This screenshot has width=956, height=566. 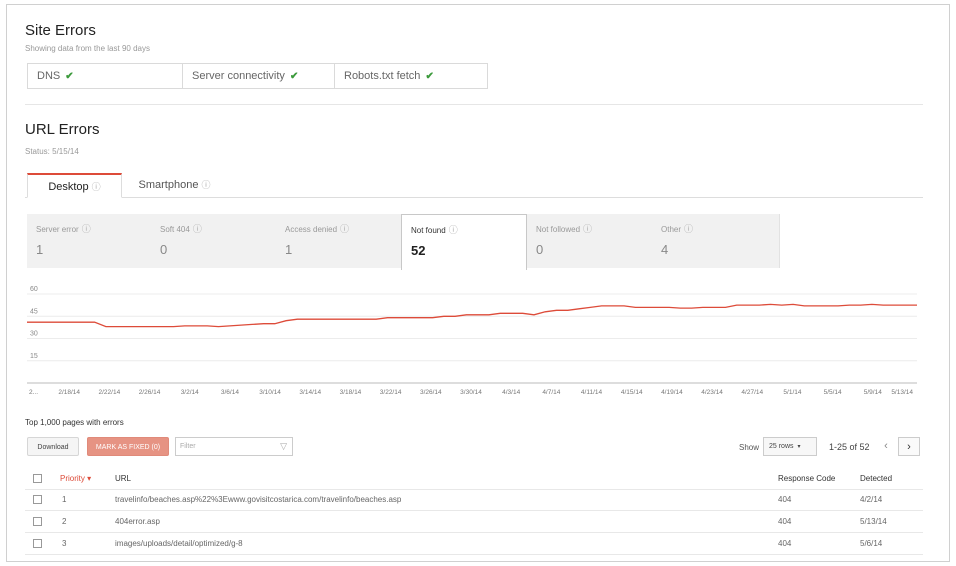 What do you see at coordinates (89, 478) in the screenshot?
I see `sort-arrow-icon: ▾` at bounding box center [89, 478].